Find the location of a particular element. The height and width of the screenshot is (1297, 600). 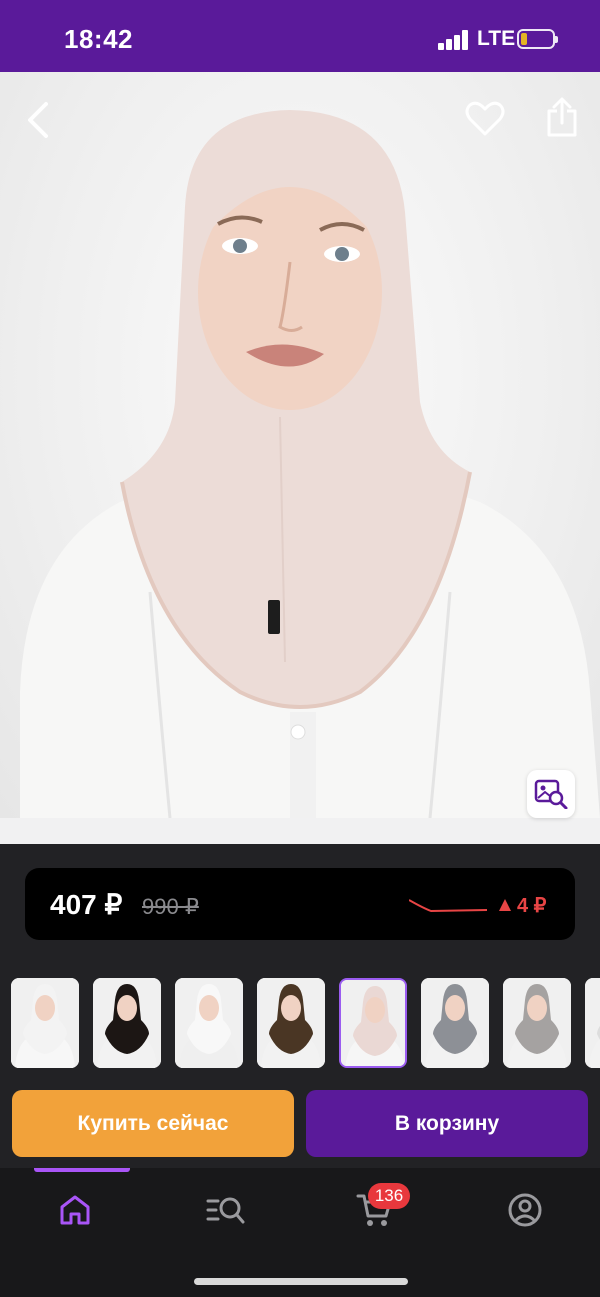

catalog-search-icon is located at coordinates (225, 1210).